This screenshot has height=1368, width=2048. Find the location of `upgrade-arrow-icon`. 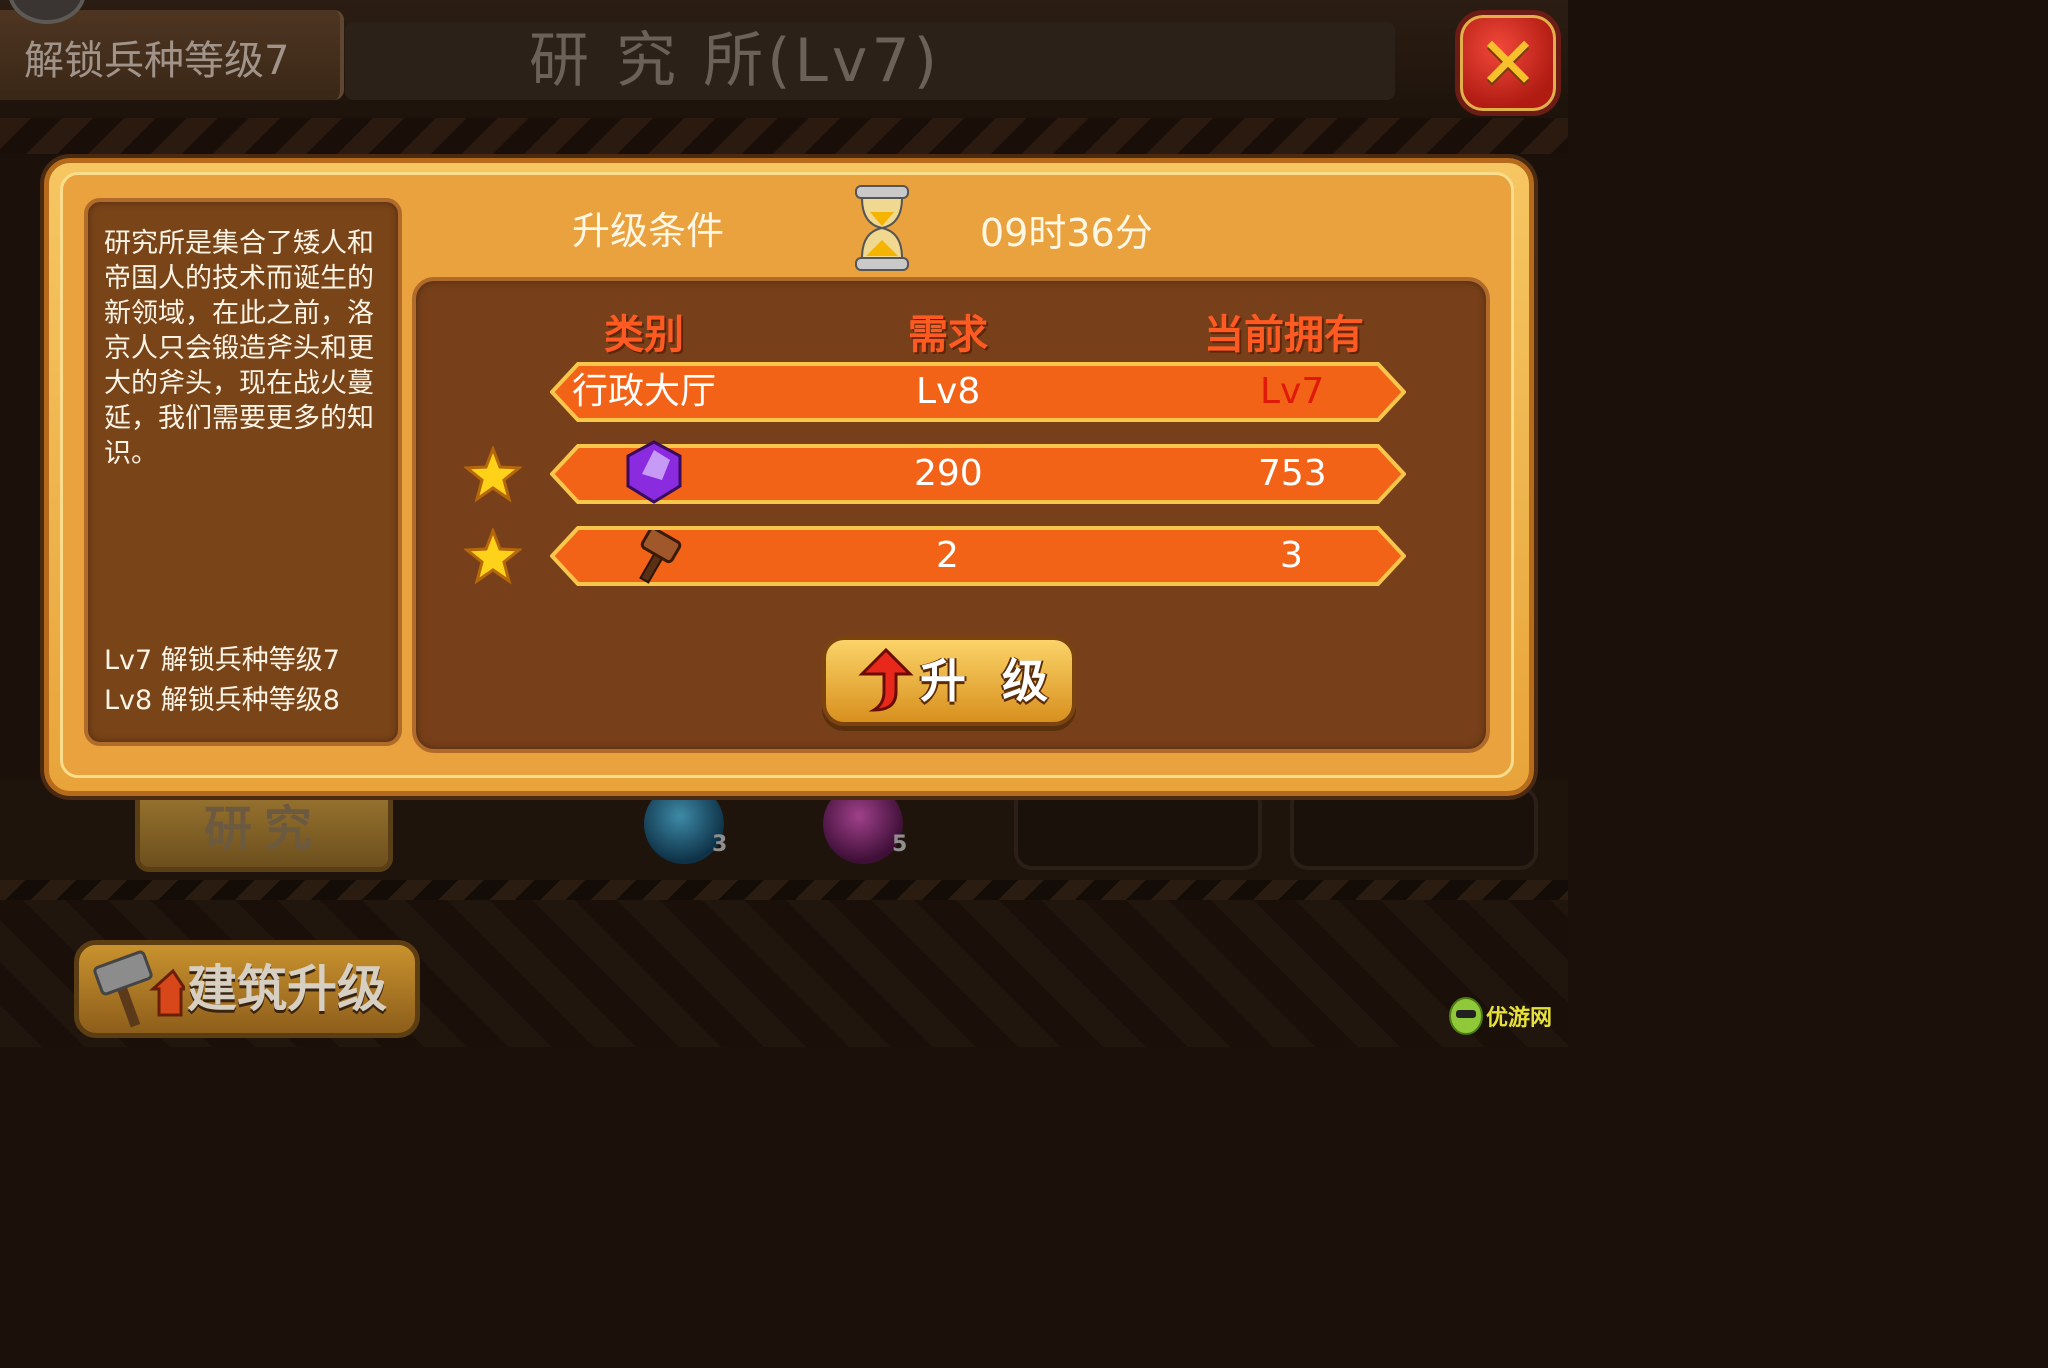

upgrade-arrow-icon is located at coordinates (886, 680).